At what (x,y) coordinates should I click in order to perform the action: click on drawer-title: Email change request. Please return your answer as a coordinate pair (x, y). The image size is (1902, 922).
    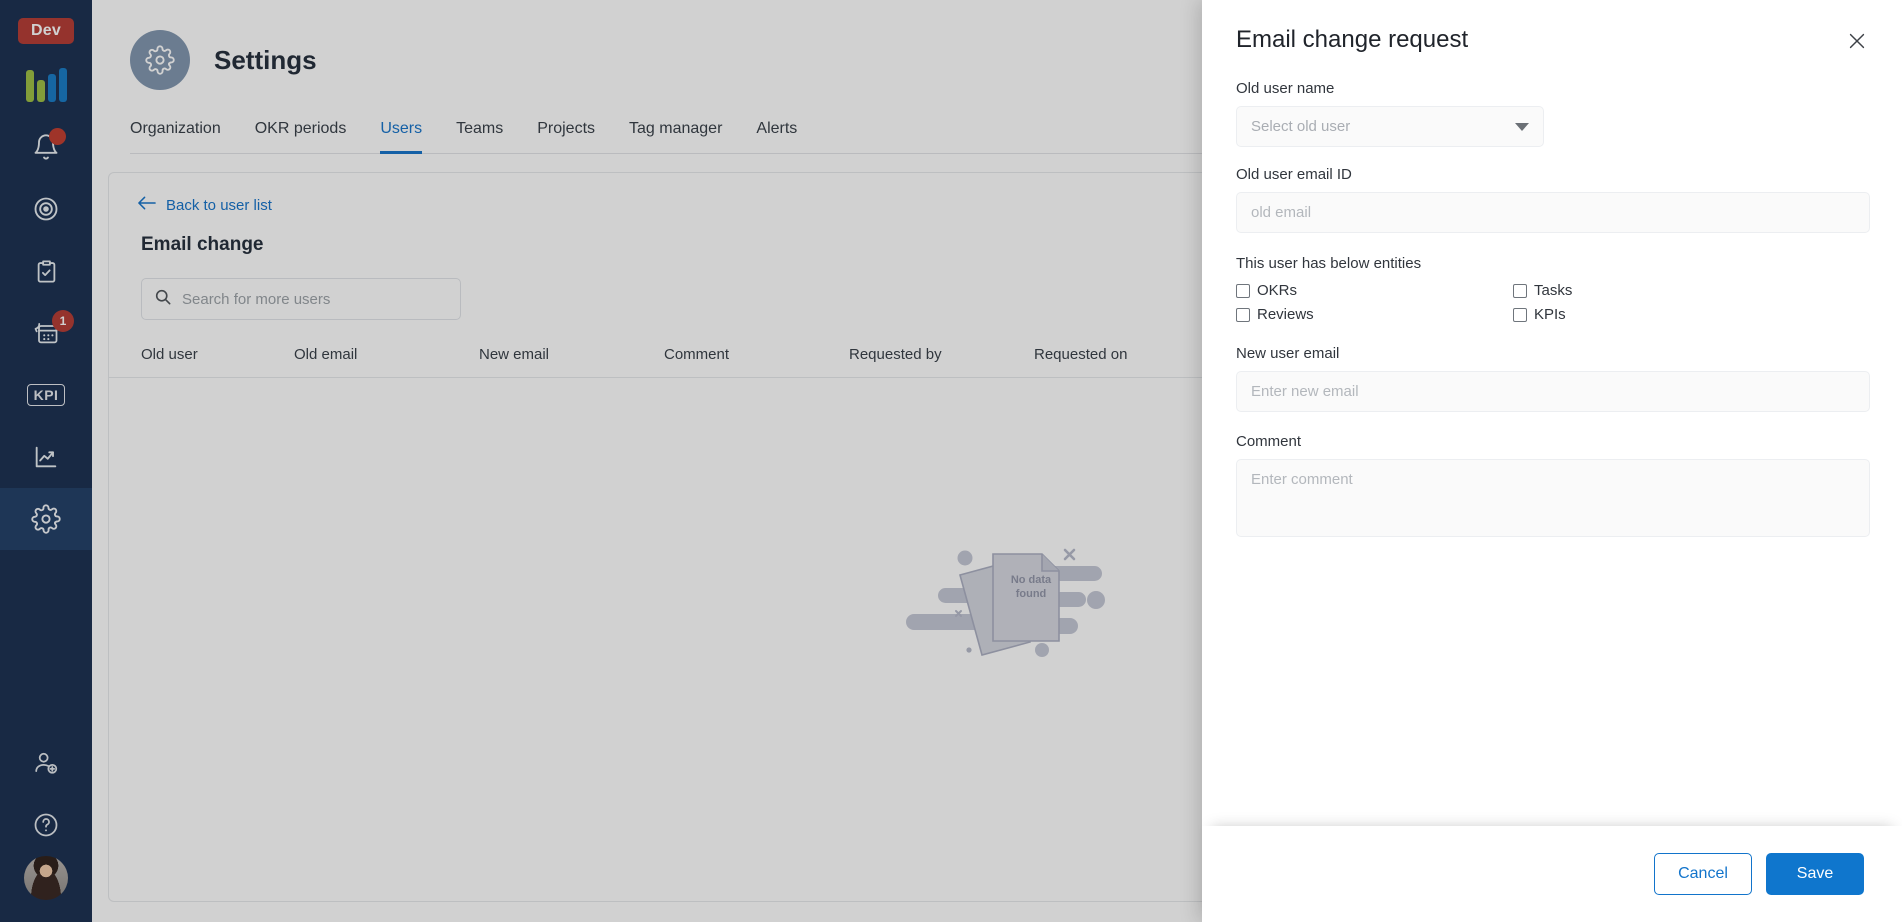
    Looking at the image, I should click on (1352, 39).